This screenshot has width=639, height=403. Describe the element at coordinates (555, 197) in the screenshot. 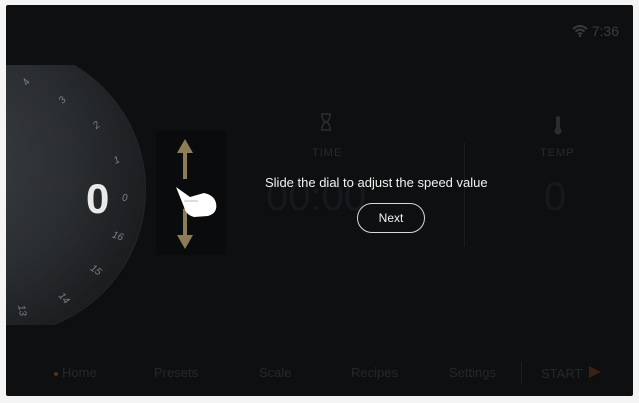

I see `temp-value: 0` at that location.